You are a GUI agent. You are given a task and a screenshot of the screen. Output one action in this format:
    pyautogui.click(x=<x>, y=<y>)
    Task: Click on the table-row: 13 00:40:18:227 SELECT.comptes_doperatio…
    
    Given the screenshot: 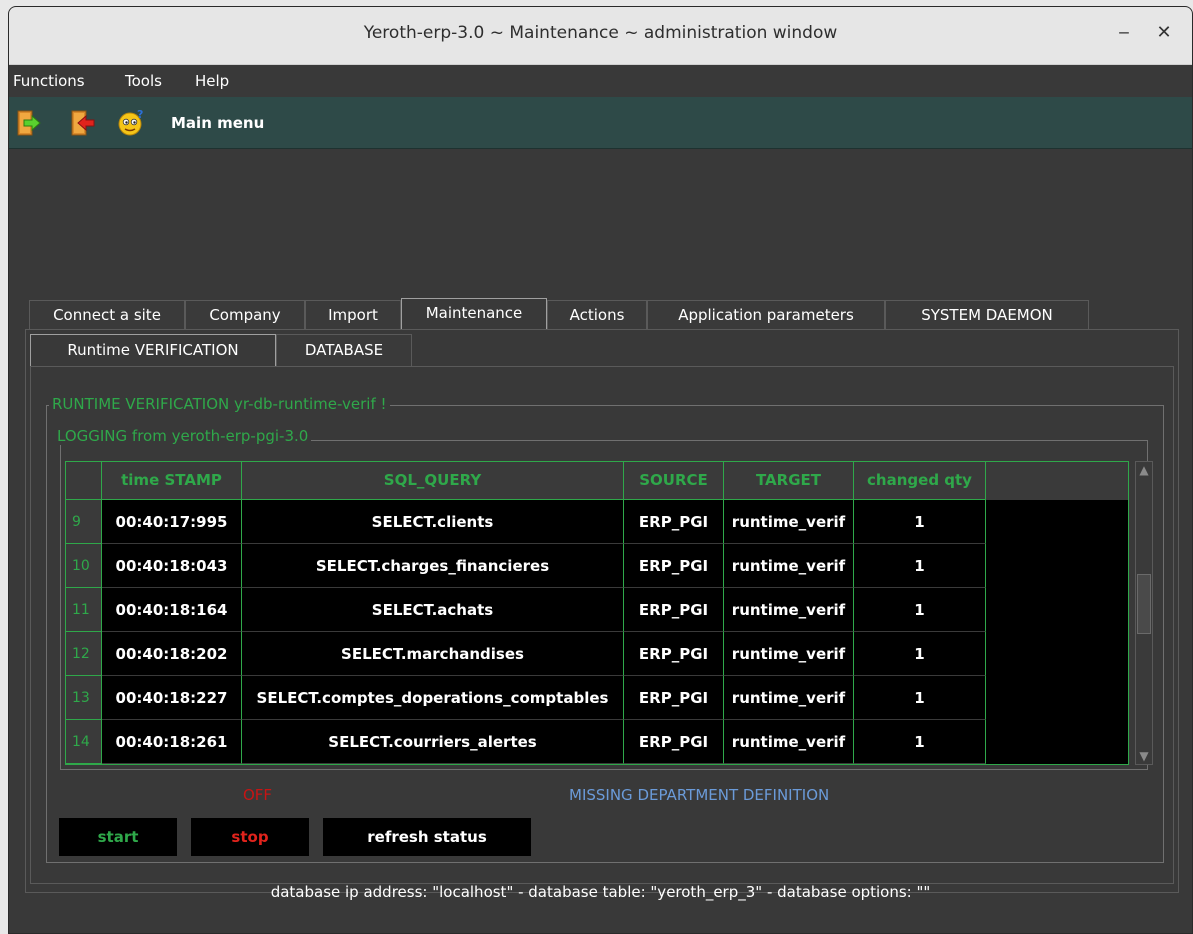 What is the action you would take?
    pyautogui.click(x=526, y=698)
    